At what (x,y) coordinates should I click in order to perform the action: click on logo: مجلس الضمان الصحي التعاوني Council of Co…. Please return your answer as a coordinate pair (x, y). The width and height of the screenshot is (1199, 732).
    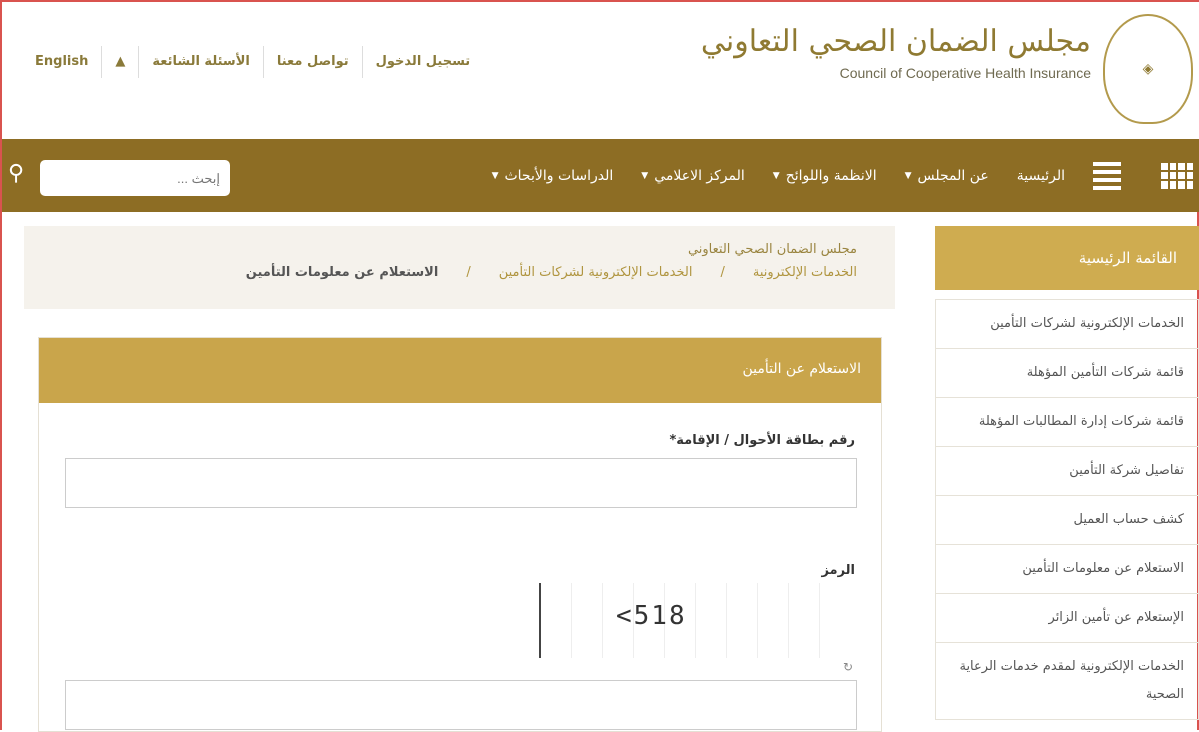
    Looking at the image, I should click on (896, 52).